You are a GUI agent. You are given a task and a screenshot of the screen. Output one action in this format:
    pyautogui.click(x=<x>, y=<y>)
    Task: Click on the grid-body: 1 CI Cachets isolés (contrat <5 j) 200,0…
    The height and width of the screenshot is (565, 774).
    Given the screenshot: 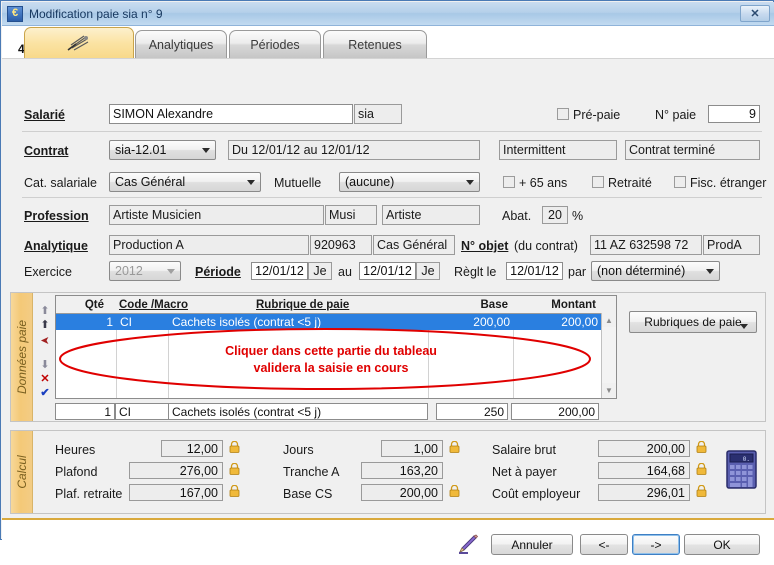 What is the action you would take?
    pyautogui.click(x=328, y=355)
    